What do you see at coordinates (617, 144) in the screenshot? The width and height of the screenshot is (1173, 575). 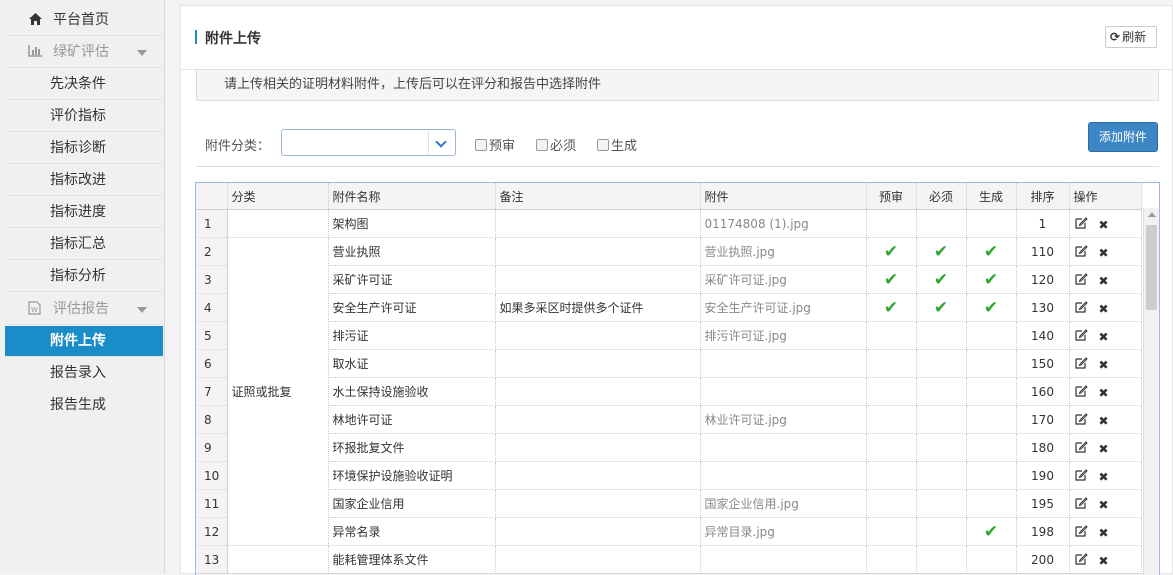 I see `checkbox-generate: 生成` at bounding box center [617, 144].